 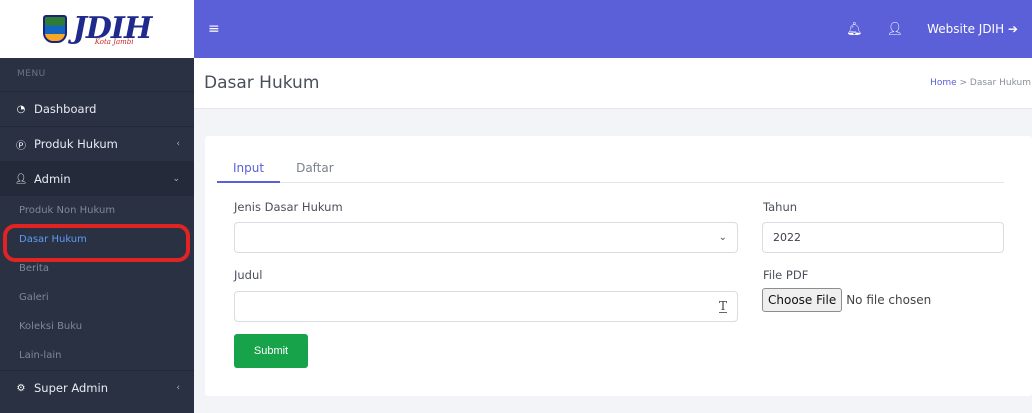 What do you see at coordinates (786, 275) in the screenshot?
I see `file-pdf-label: File PDF` at bounding box center [786, 275].